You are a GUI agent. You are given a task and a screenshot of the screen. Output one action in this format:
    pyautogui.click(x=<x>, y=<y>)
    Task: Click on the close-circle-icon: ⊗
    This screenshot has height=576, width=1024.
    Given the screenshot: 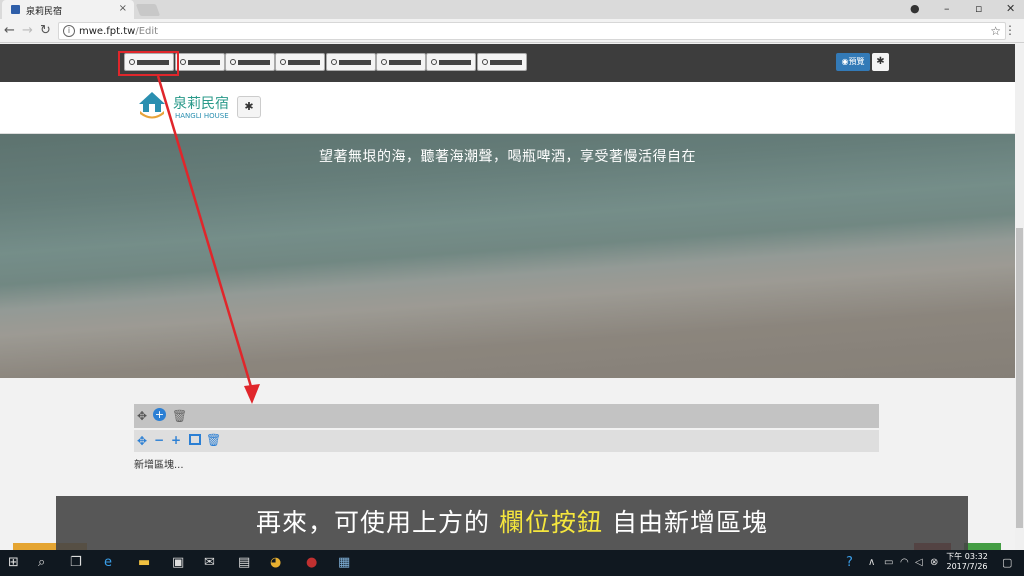 What is the action you would take?
    pyautogui.click(x=934, y=563)
    